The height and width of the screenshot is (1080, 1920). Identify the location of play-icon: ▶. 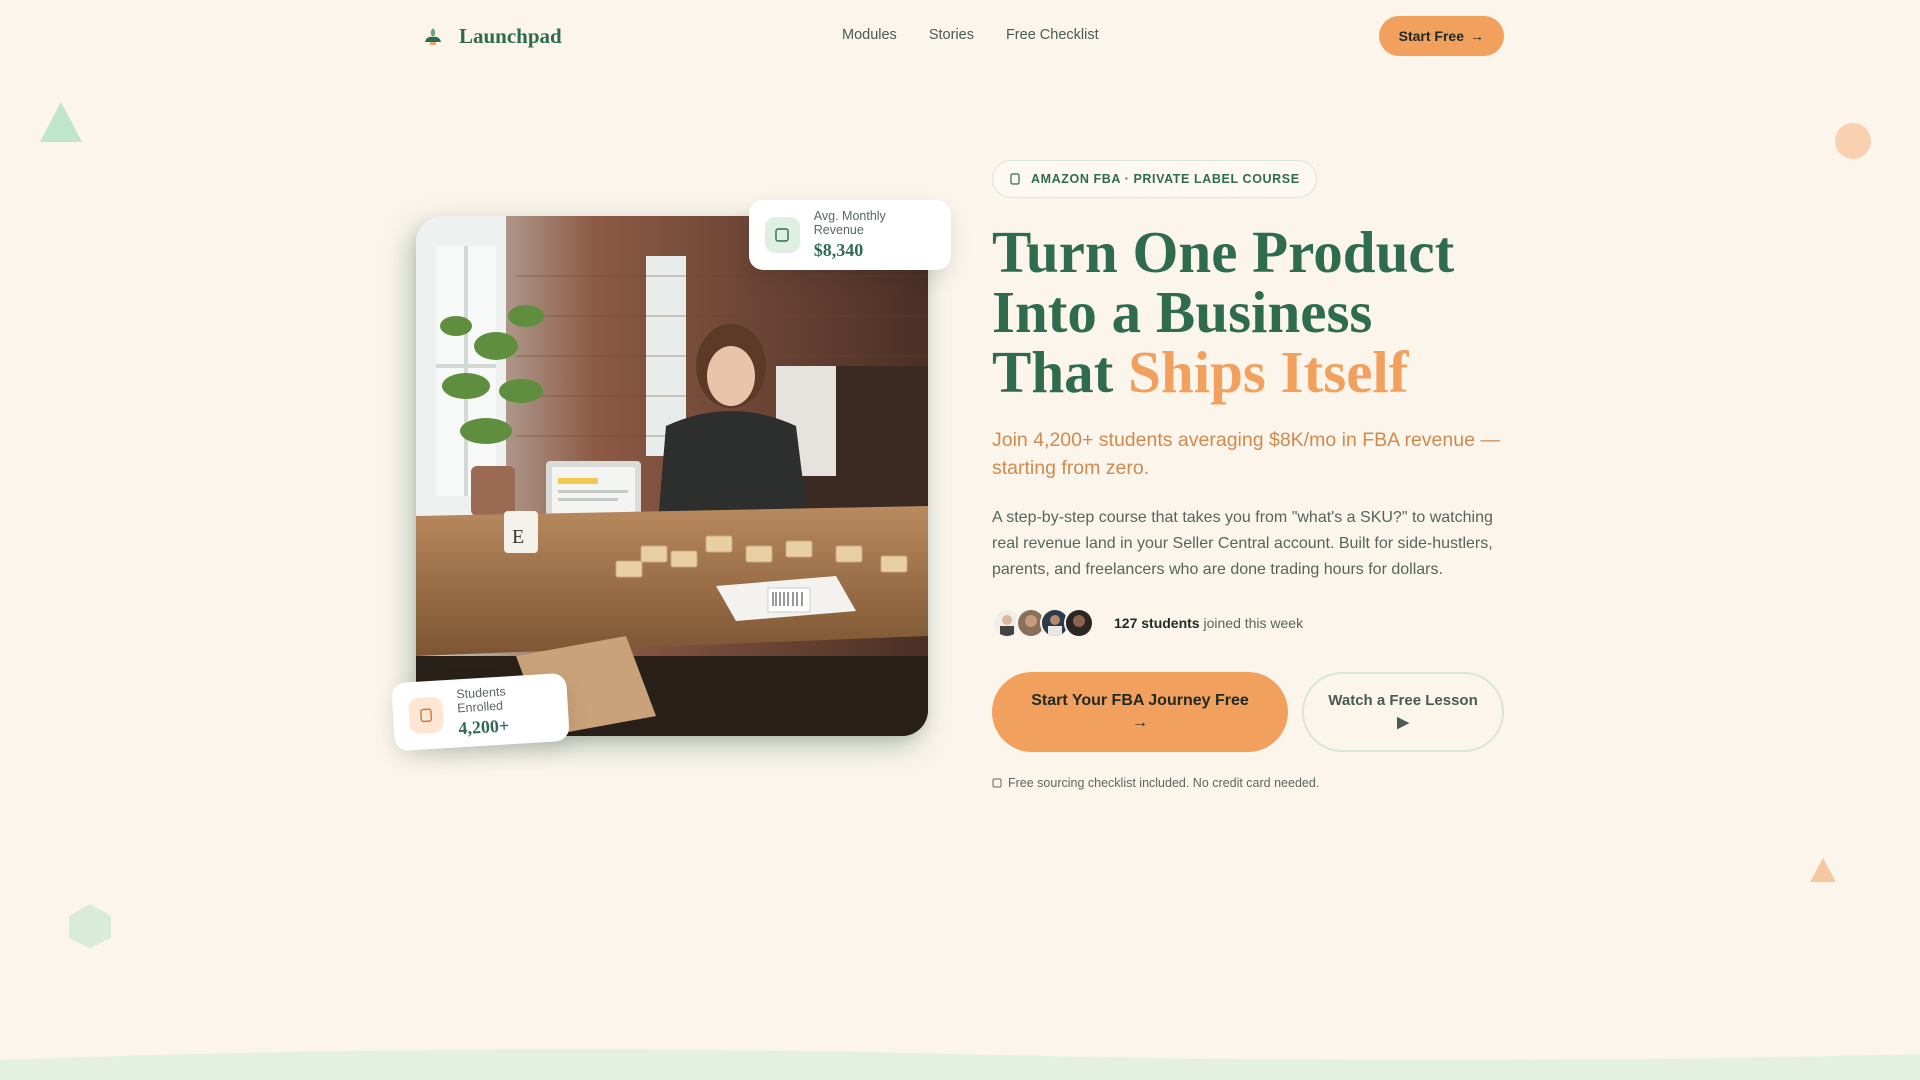
(1403, 722).